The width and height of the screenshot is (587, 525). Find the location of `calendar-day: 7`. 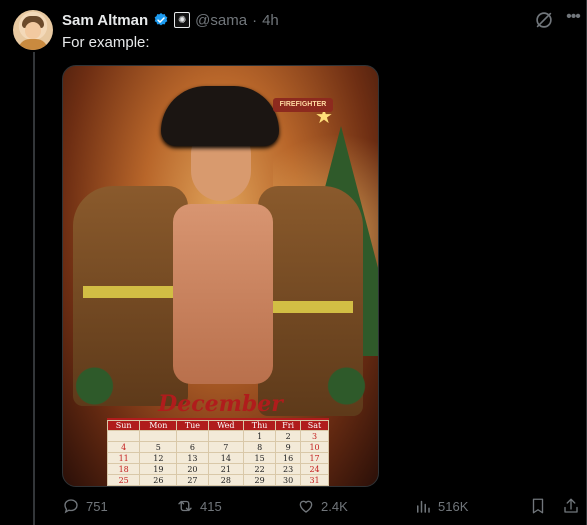

calendar-day: 7 is located at coordinates (226, 447).